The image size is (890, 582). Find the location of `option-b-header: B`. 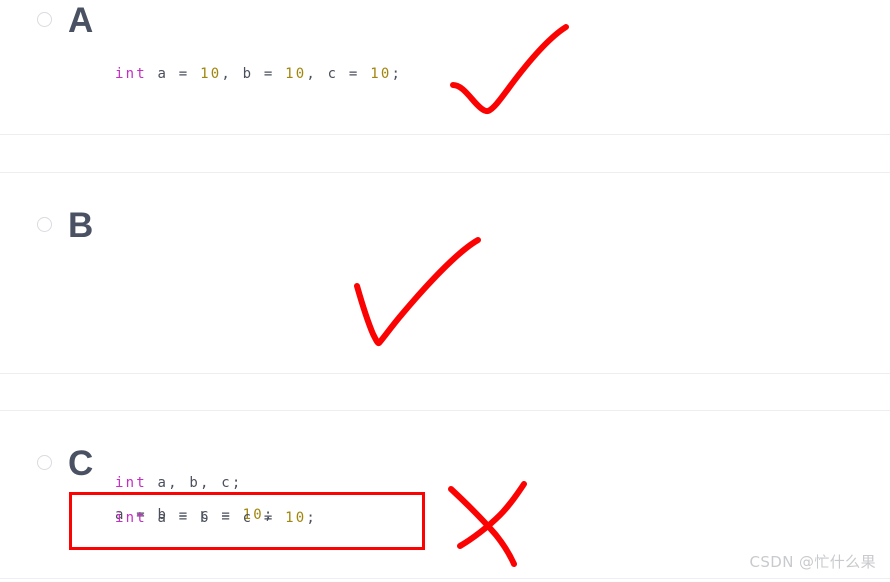

option-b-header: B is located at coordinates (445, 227).